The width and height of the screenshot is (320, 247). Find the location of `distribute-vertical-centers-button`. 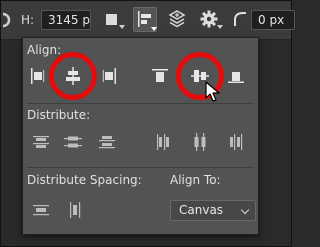

distribute-vertical-centers-button is located at coordinates (73, 142).